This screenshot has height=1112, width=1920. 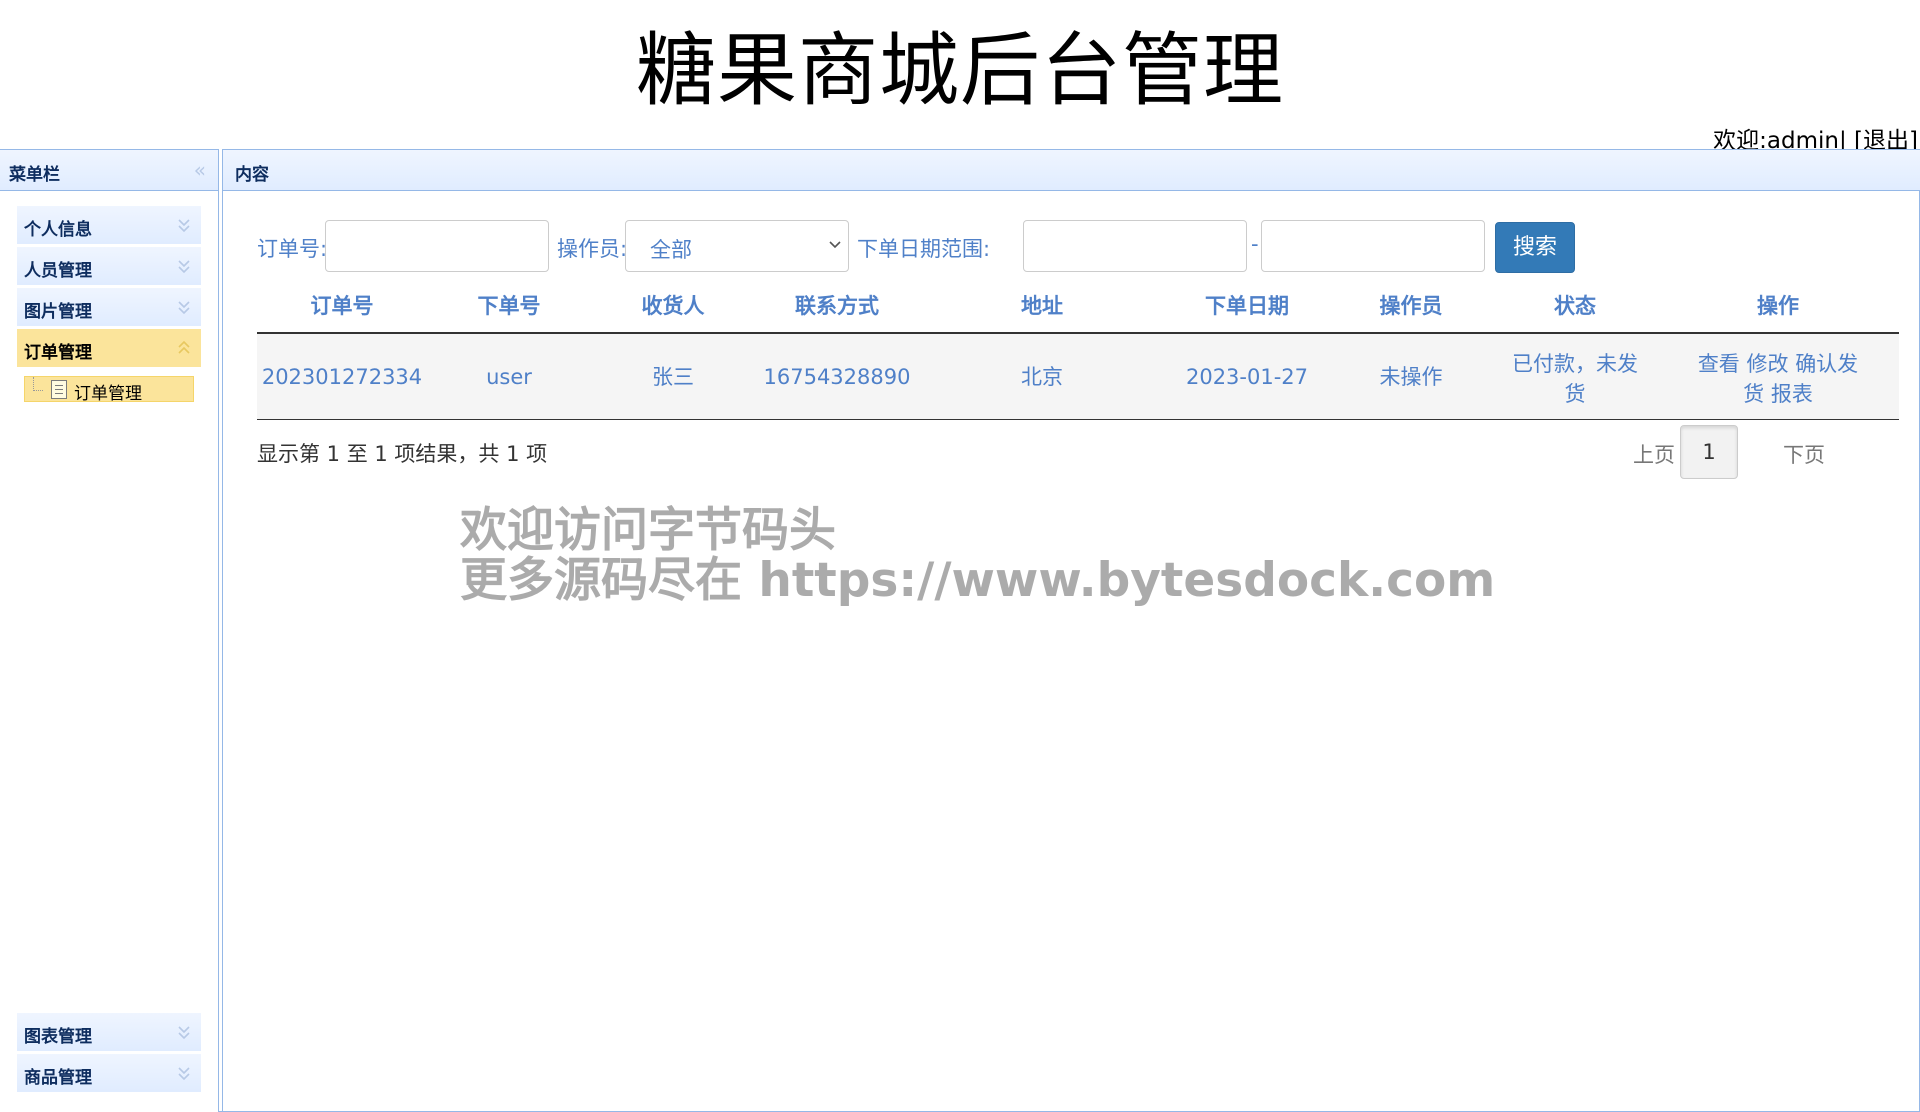 What do you see at coordinates (1709, 452) in the screenshot?
I see `current-page-button: 1` at bounding box center [1709, 452].